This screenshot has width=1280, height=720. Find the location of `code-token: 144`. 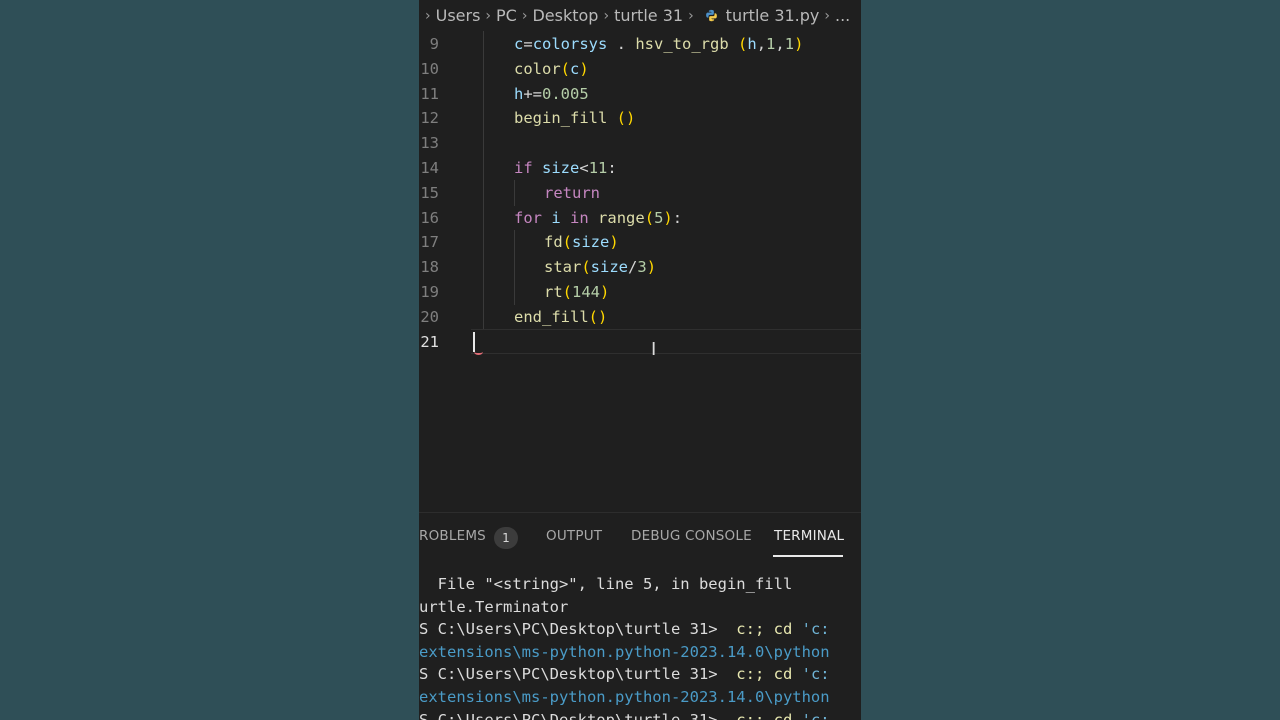

code-token: 144 is located at coordinates (586, 292).